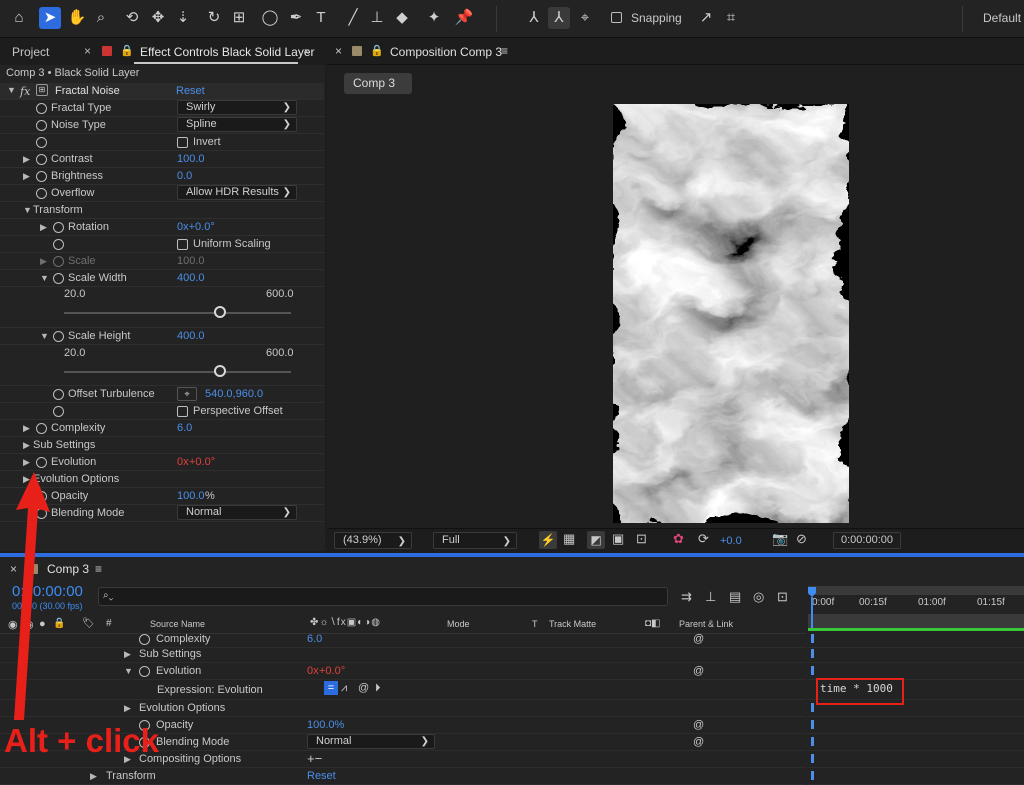 The width and height of the screenshot is (1024, 785). I want to click on label-tag-icon: 🏷, so click(88, 623).